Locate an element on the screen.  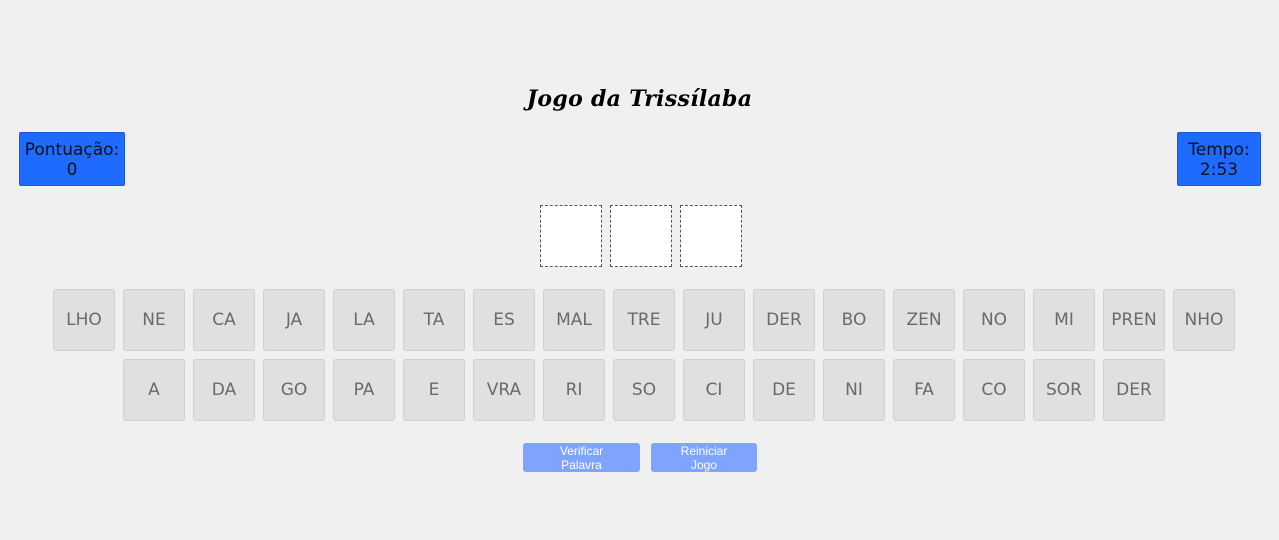
syllable-tile: DA is located at coordinates (224, 390).